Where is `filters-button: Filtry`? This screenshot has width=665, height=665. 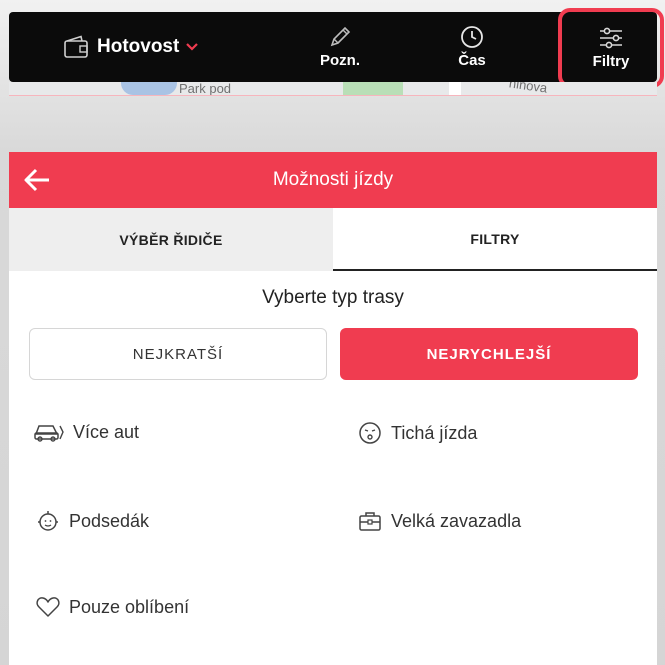
filters-button: Filtry is located at coordinates (611, 48).